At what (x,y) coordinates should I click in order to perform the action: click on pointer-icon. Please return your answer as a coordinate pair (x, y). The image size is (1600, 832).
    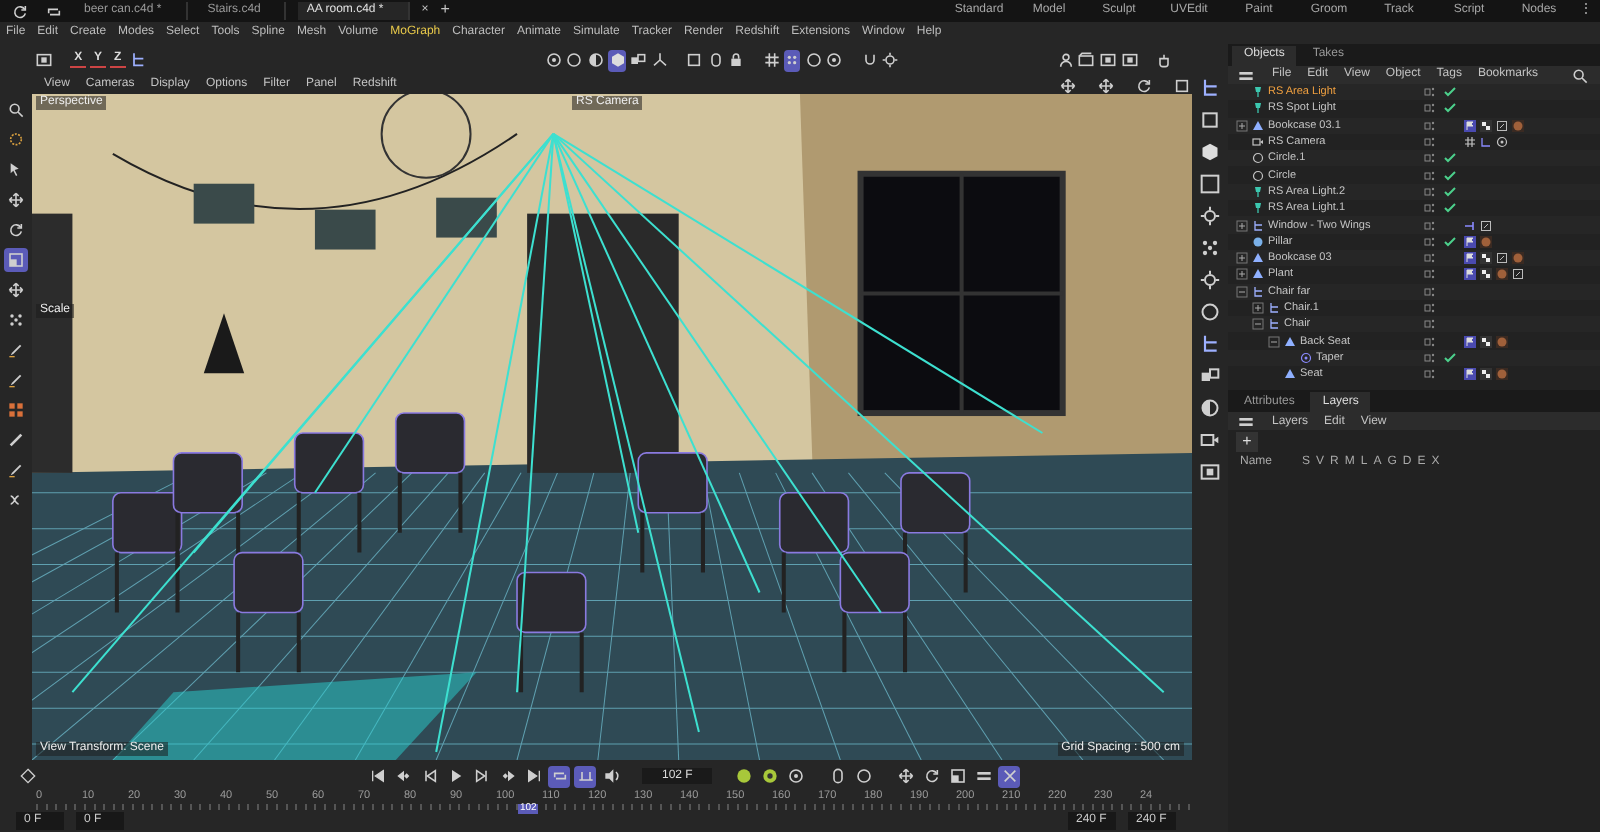
    Looking at the image, I should click on (16, 170).